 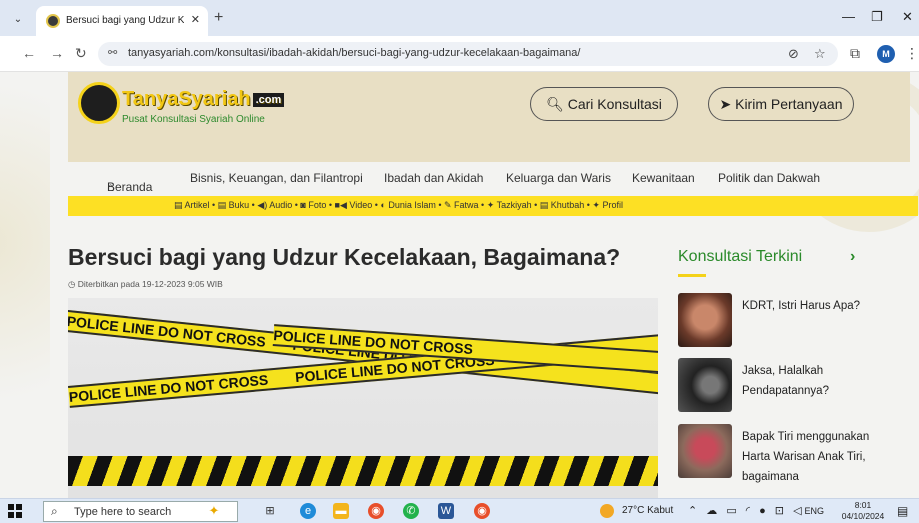 What do you see at coordinates (855, 53) in the screenshot?
I see `extensions-icon: ⧉` at bounding box center [855, 53].